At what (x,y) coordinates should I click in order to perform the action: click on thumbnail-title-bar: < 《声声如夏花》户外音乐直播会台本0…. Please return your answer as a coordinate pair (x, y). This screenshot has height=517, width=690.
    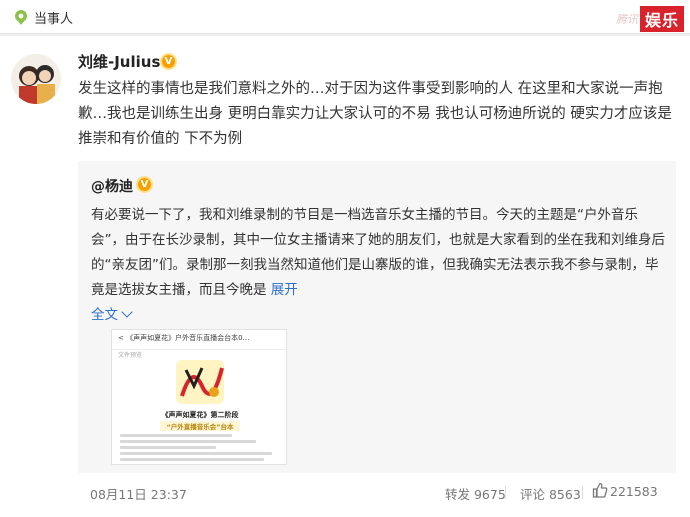
    Looking at the image, I should click on (199, 340).